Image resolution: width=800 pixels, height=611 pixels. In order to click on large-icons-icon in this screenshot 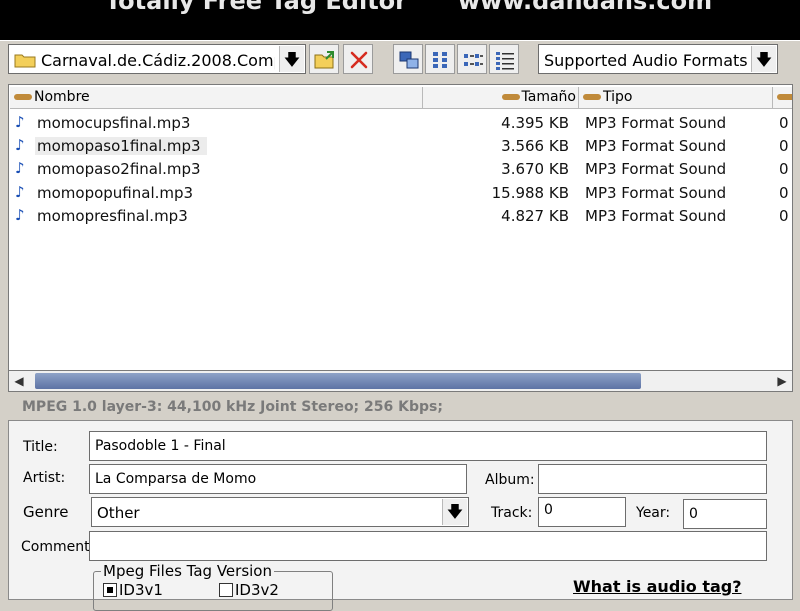, I will do `click(409, 60)`.